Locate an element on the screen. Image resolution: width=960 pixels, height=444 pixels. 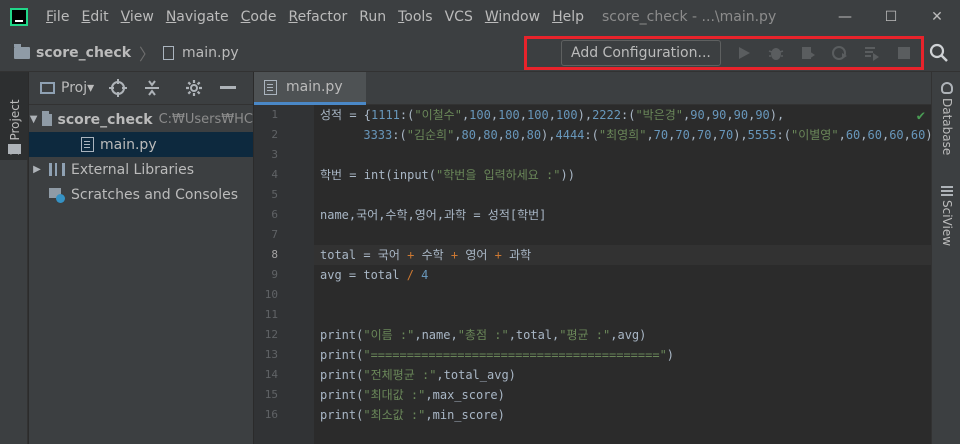
scratches-icon is located at coordinates (57, 195).